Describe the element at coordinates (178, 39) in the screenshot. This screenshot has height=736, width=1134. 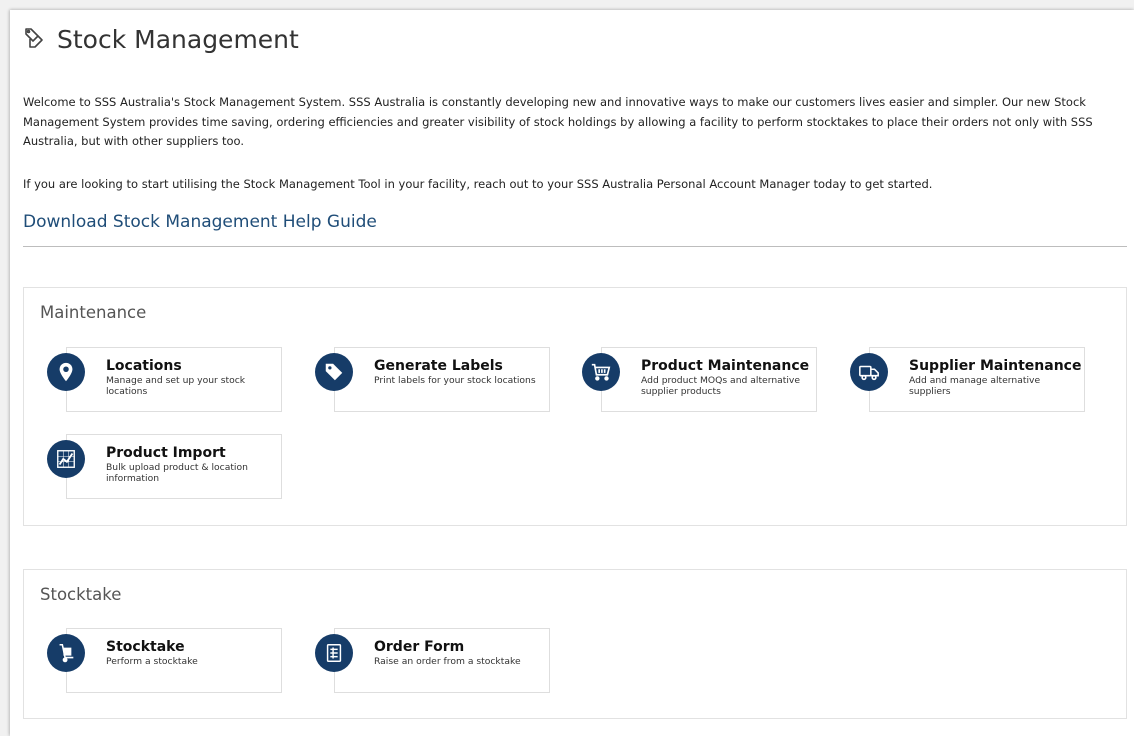
I see `page-title-text: Stock Management` at that location.